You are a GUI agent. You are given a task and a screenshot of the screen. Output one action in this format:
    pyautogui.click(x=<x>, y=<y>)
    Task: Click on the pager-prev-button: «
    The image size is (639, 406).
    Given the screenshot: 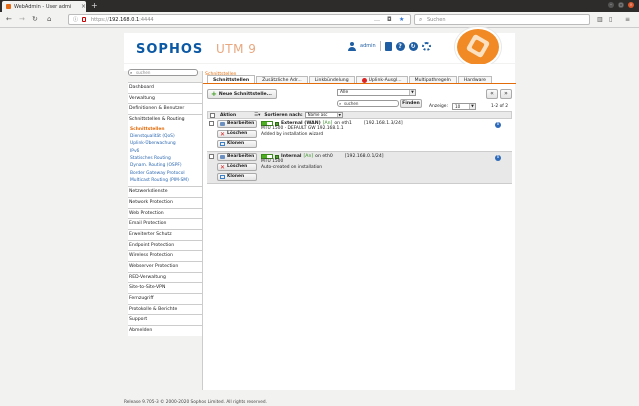 What is the action you would take?
    pyautogui.click(x=492, y=94)
    